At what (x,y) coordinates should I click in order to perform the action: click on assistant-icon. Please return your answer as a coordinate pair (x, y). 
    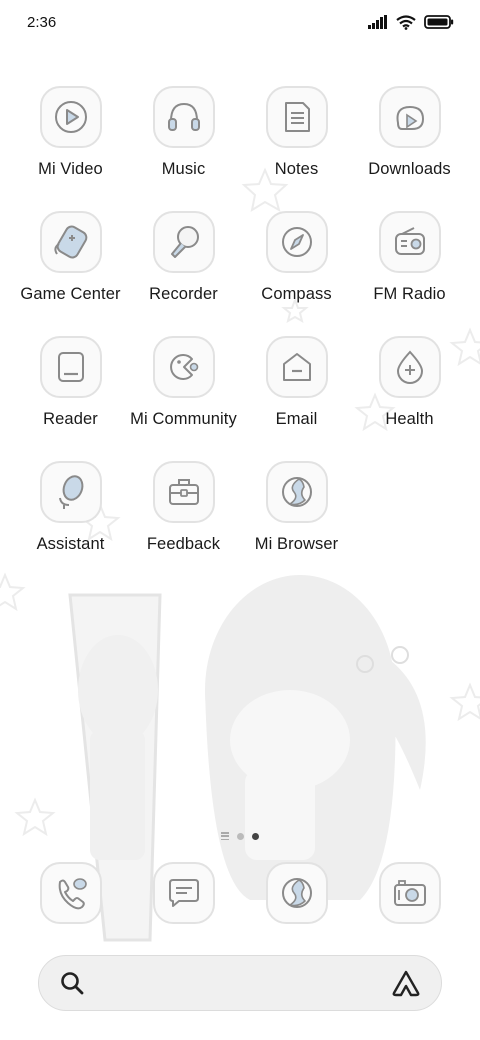
    Looking at the image, I should click on (70, 492).